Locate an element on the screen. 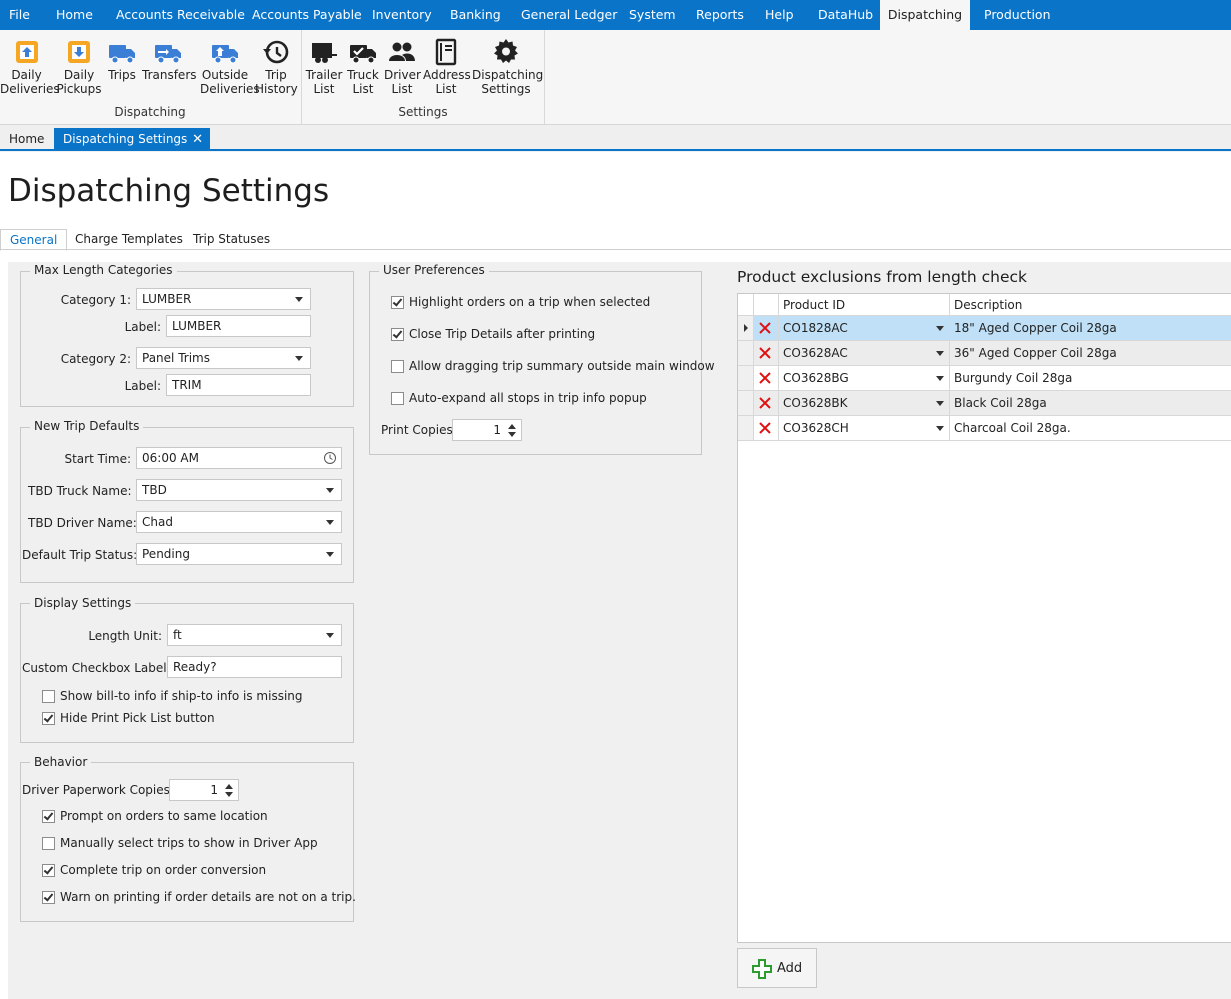 This screenshot has height=999, width=1231. menu-home: Home is located at coordinates (74, 15).